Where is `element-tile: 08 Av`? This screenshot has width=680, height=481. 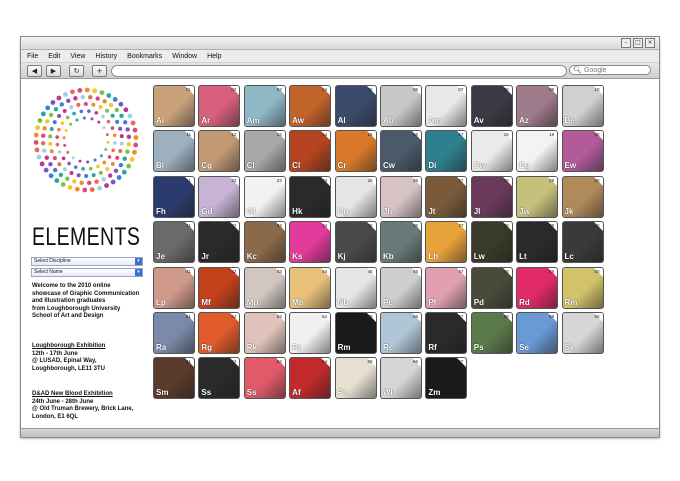
element-tile: 08 Av is located at coordinates (491, 106).